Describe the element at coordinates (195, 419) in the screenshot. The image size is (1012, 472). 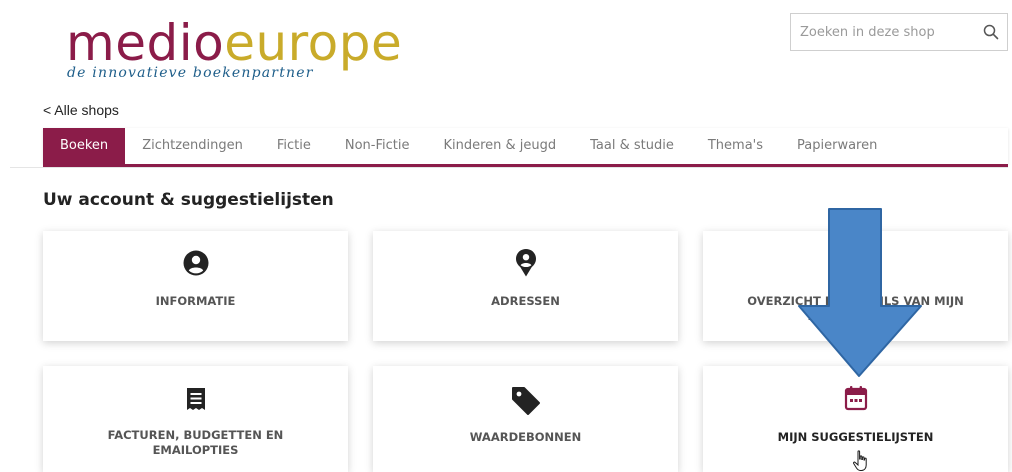
I see `card-facturen: Facturen, budgetten en emailopties` at that location.